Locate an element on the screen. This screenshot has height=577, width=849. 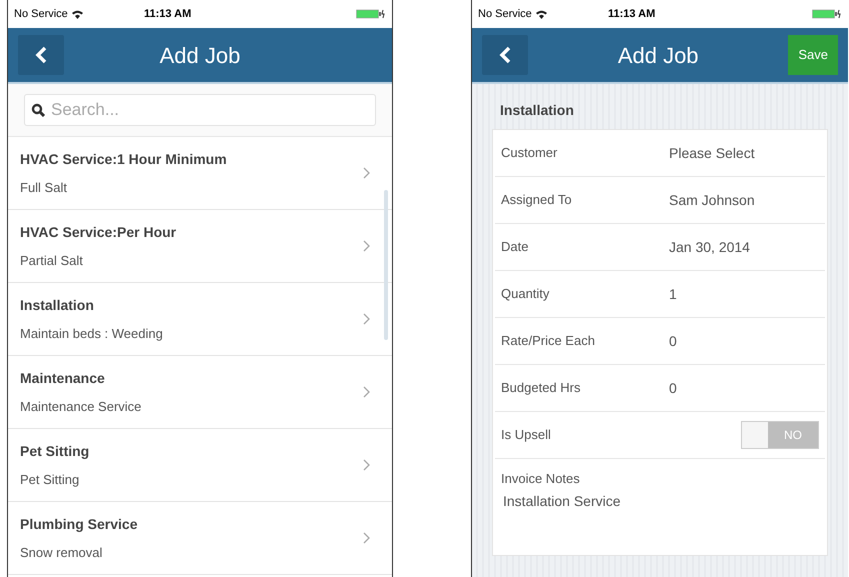
field-label: Assigned To is located at coordinates (537, 200).